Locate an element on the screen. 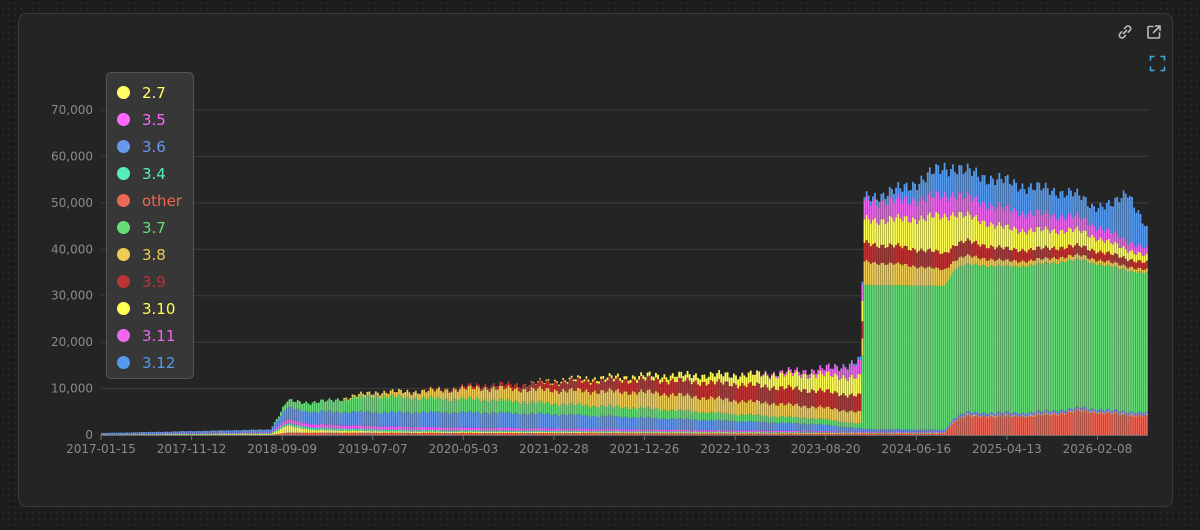  x-tick-label: 2021-12-26 is located at coordinates (645, 449).